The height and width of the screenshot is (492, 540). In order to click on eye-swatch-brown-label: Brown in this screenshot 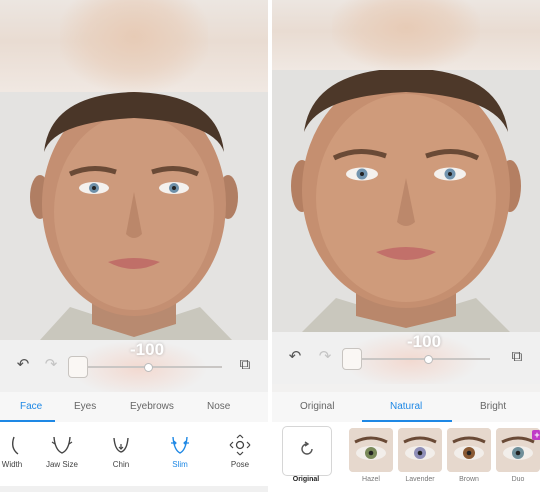, I will do `click(469, 479)`.